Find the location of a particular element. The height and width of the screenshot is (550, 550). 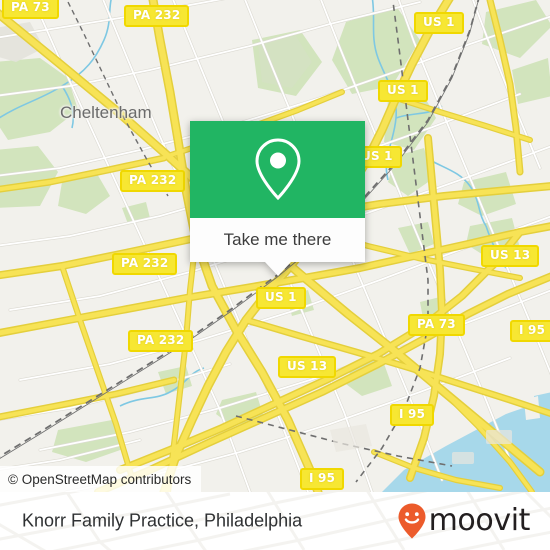

map-pin-icon is located at coordinates (277, 168).